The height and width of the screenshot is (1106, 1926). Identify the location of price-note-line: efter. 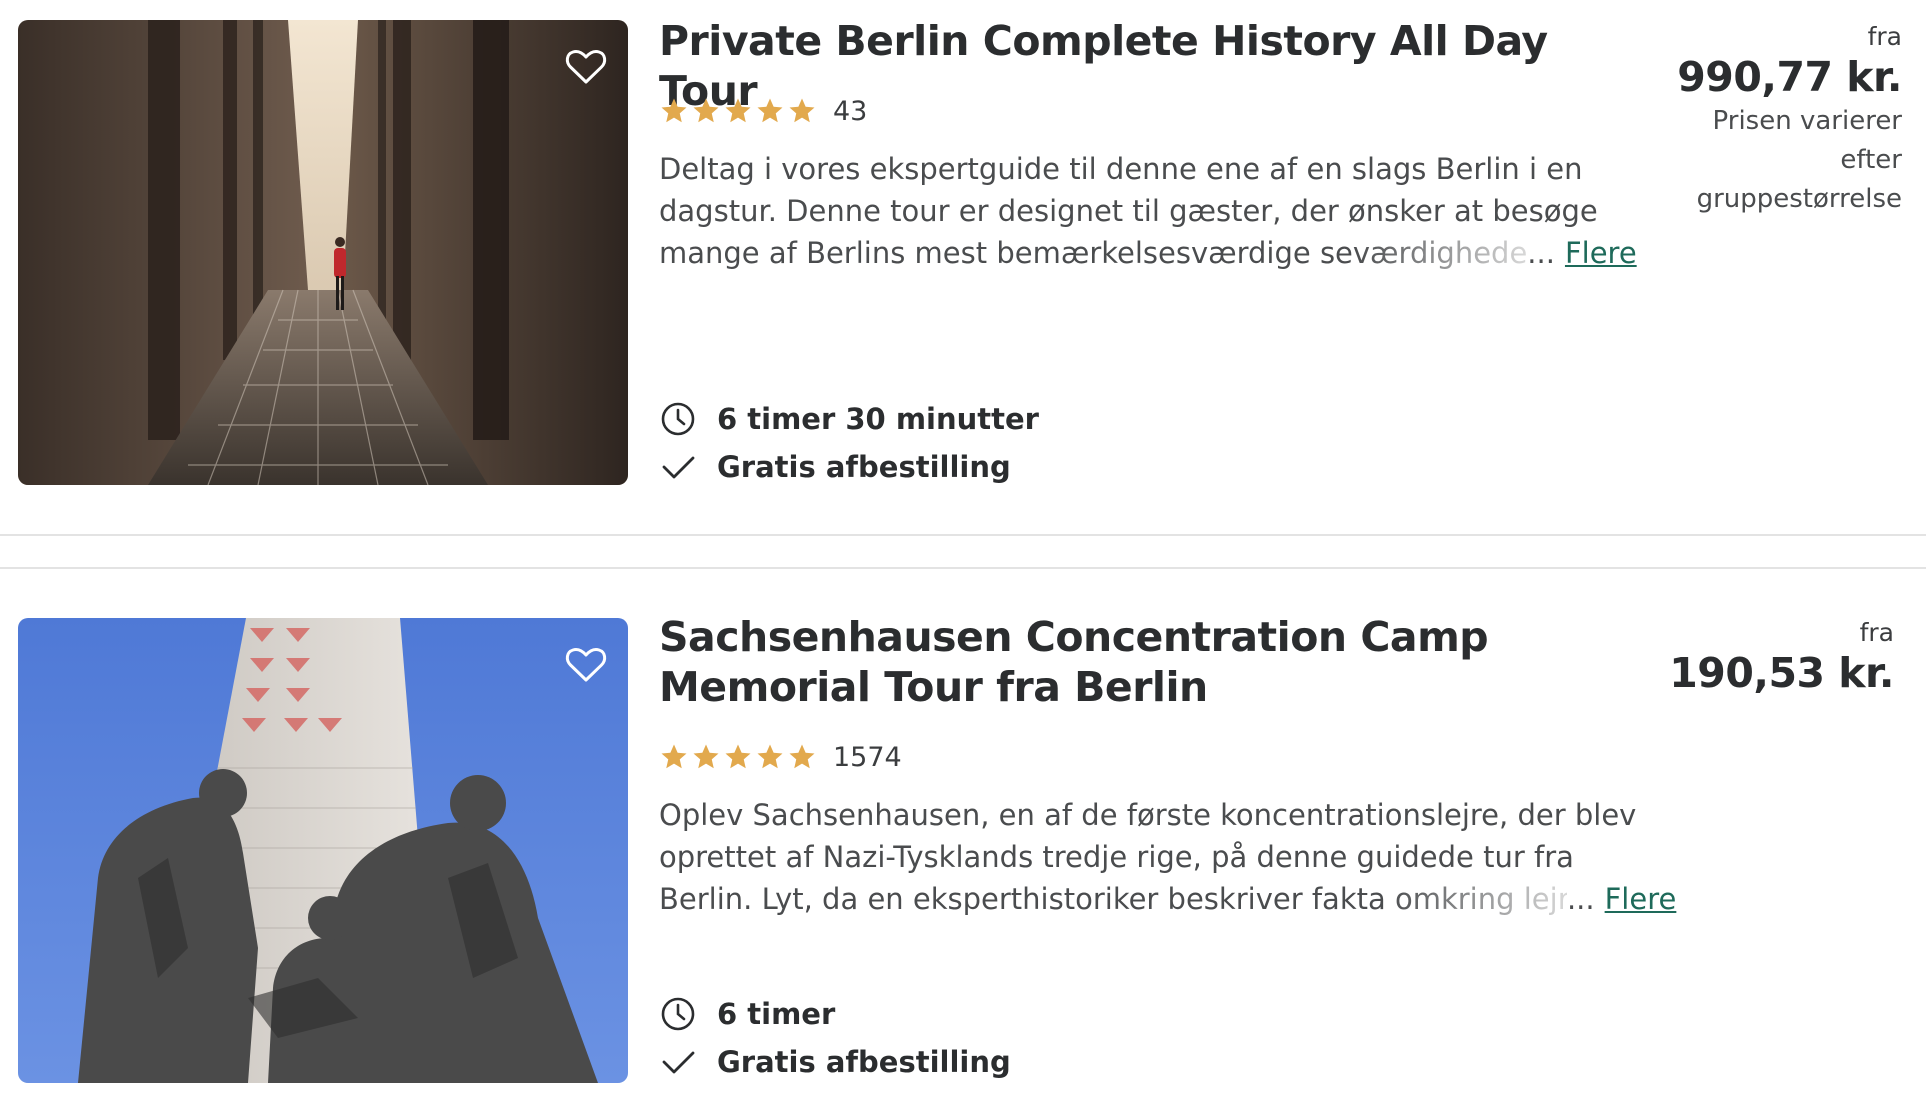
(1871, 160).